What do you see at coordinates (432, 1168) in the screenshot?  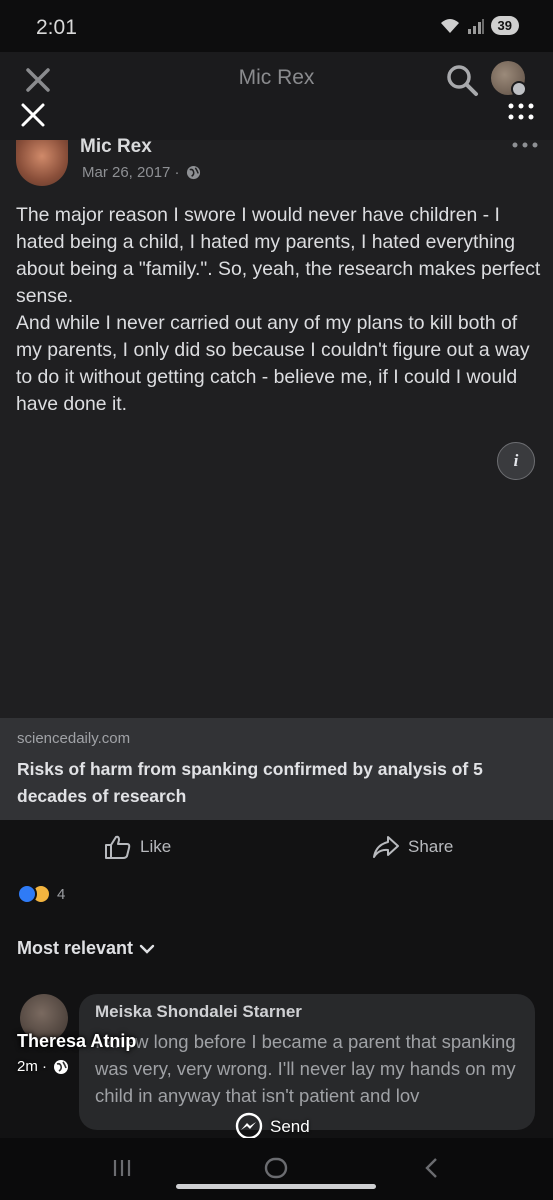 I see `back-icon` at bounding box center [432, 1168].